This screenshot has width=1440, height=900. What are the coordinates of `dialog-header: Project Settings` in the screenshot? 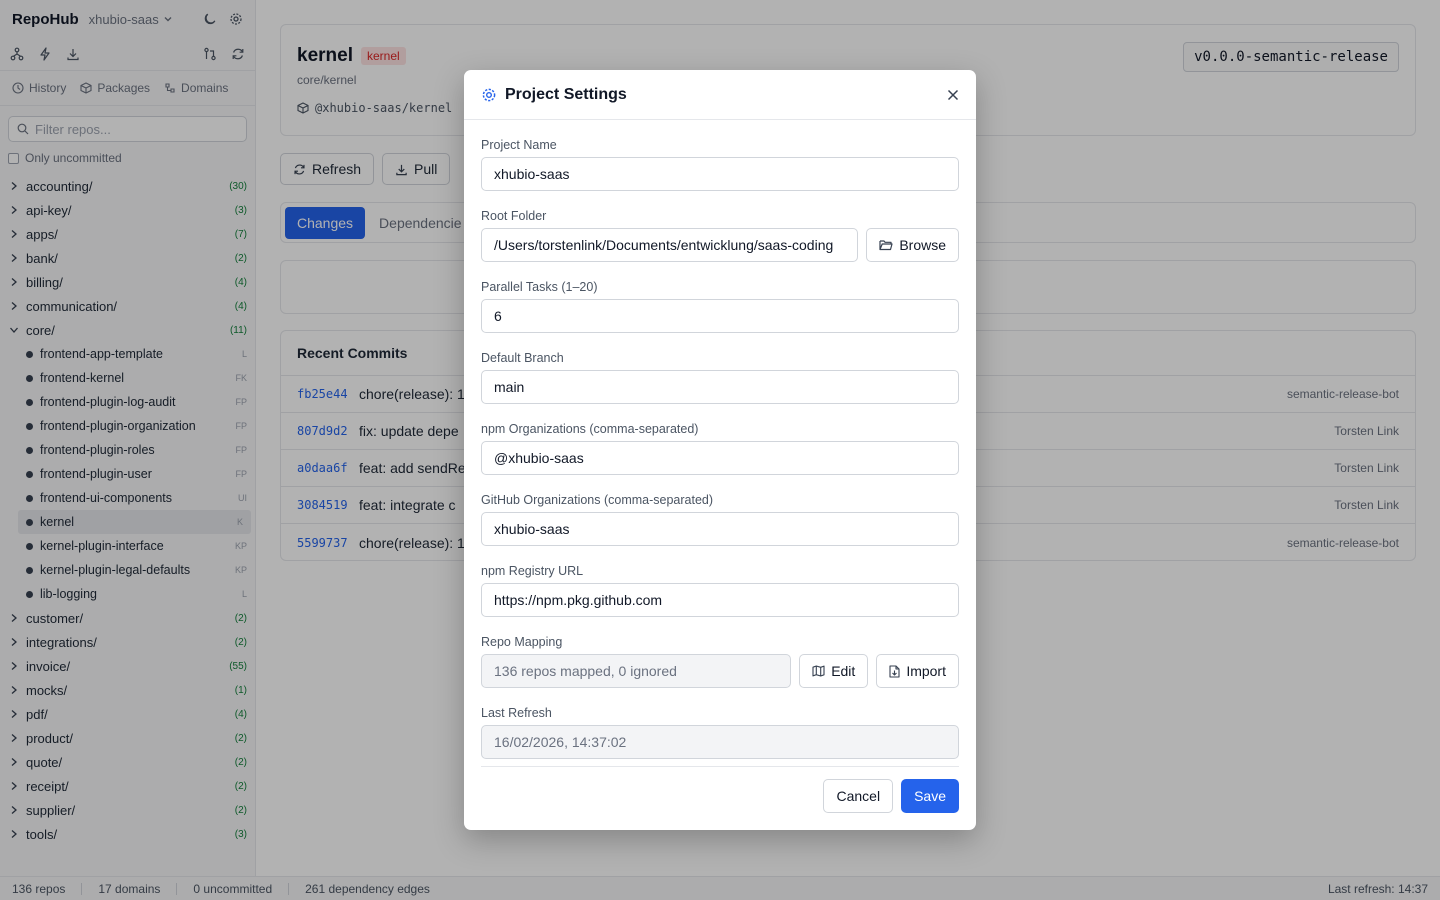 It's located at (720, 95).